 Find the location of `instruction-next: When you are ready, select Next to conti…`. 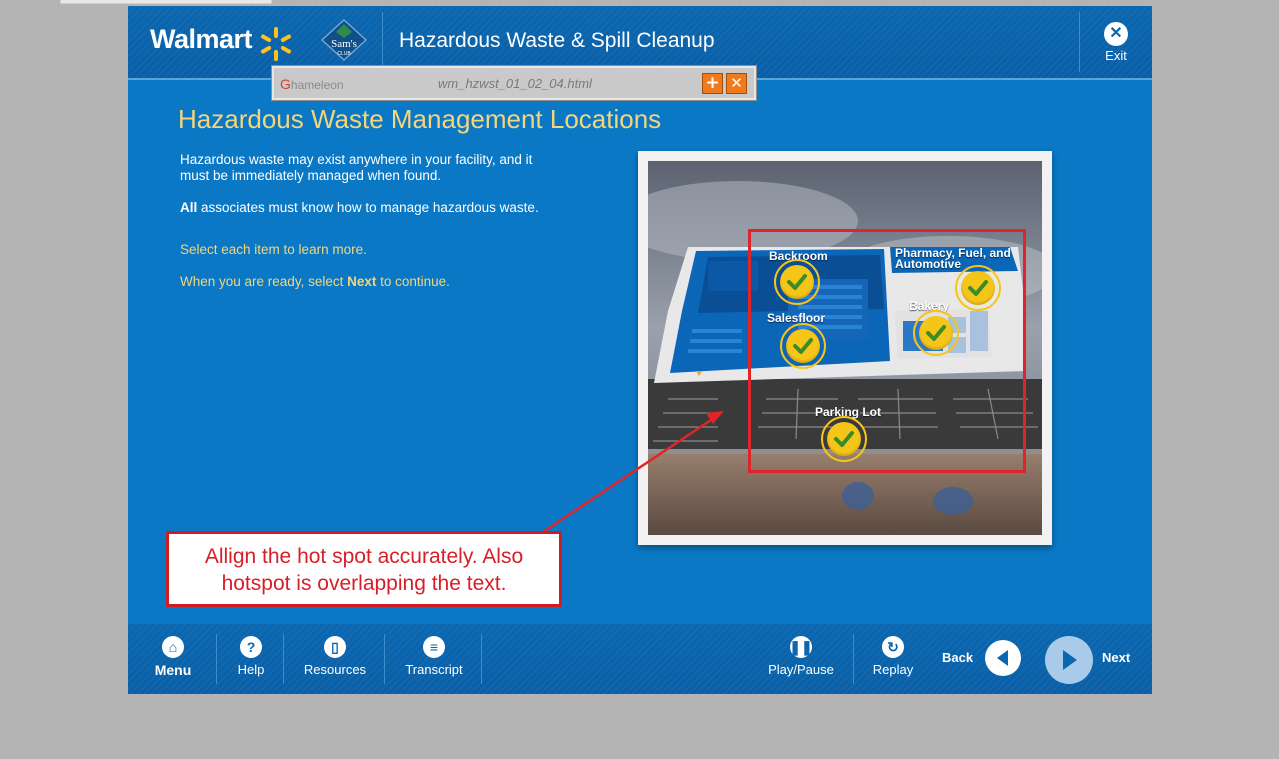

instruction-next: When you are ready, select Next to conti… is located at coordinates (315, 281).